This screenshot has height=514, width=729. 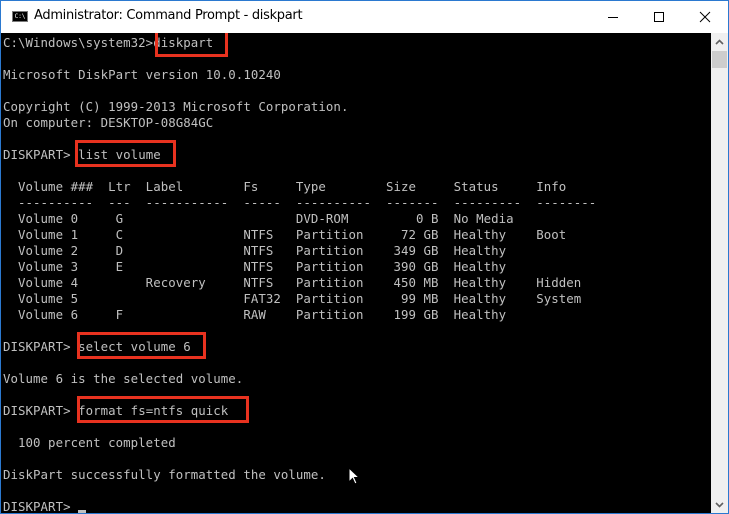 I want to click on version-line: Microsoft DiskPart version 10.0.10240, so click(x=142, y=74).